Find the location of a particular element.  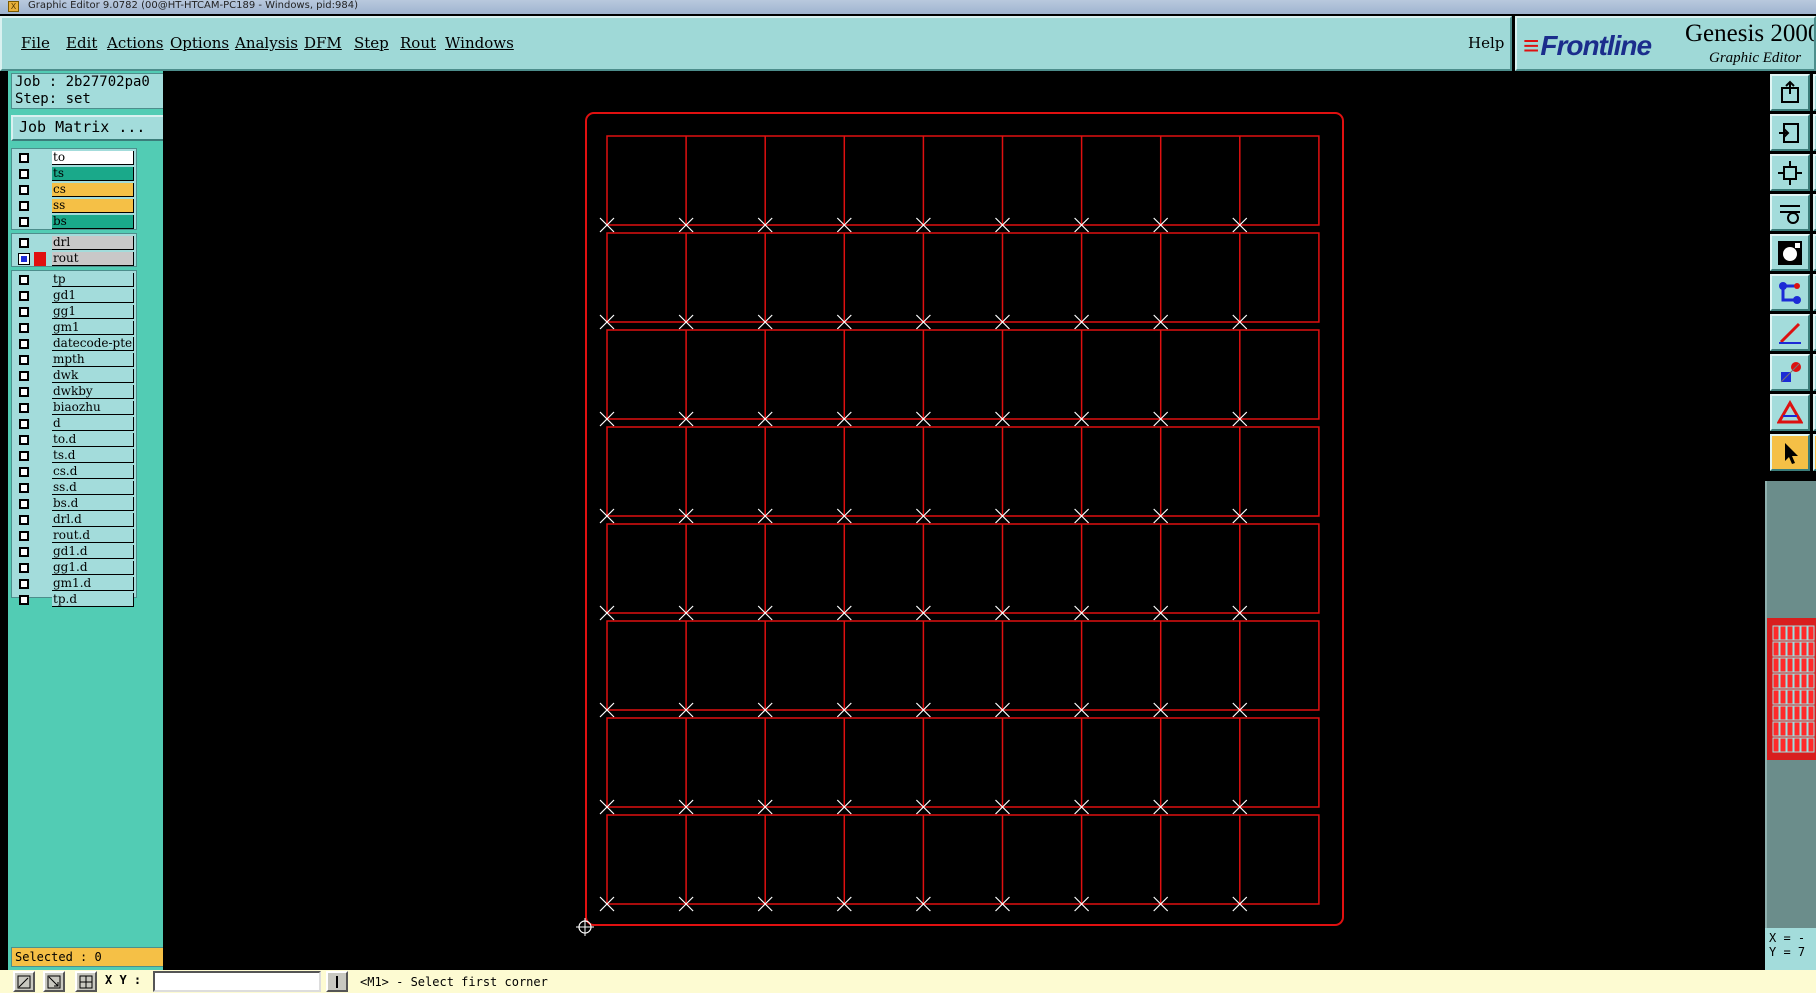

layer-name: mpth is located at coordinates (93, 360).